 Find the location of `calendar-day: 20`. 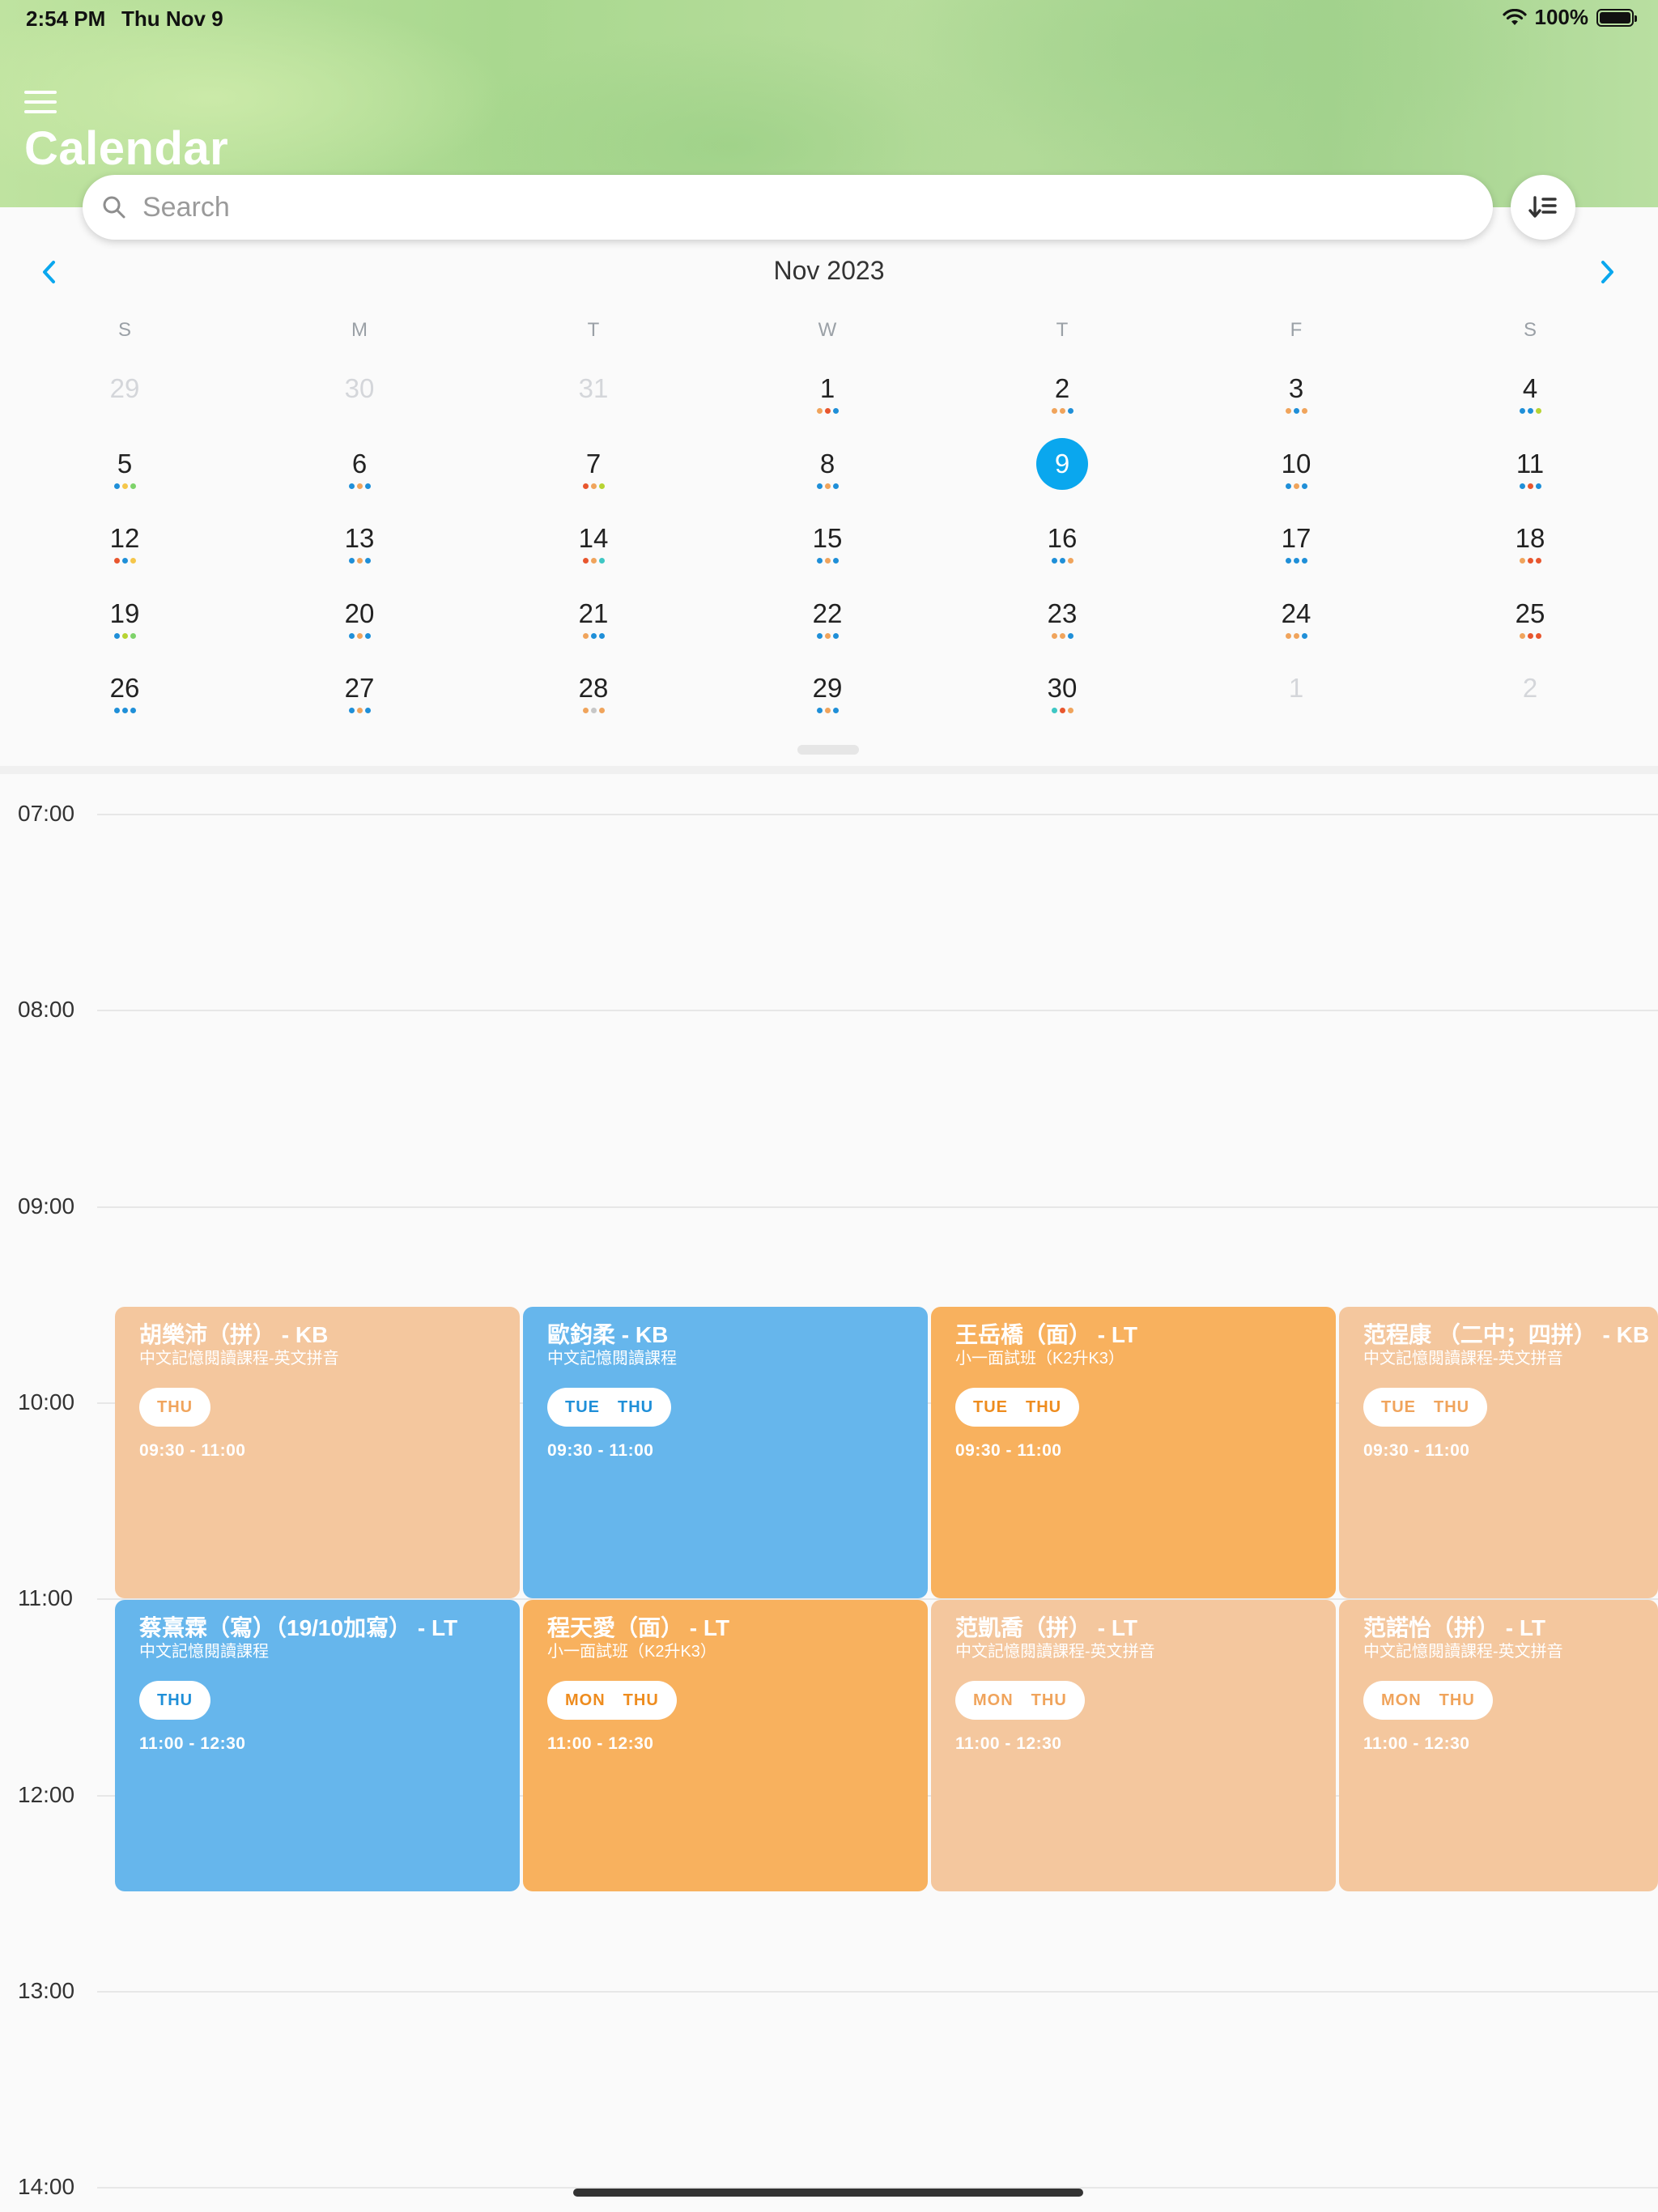

calendar-day: 20 is located at coordinates (359, 632).